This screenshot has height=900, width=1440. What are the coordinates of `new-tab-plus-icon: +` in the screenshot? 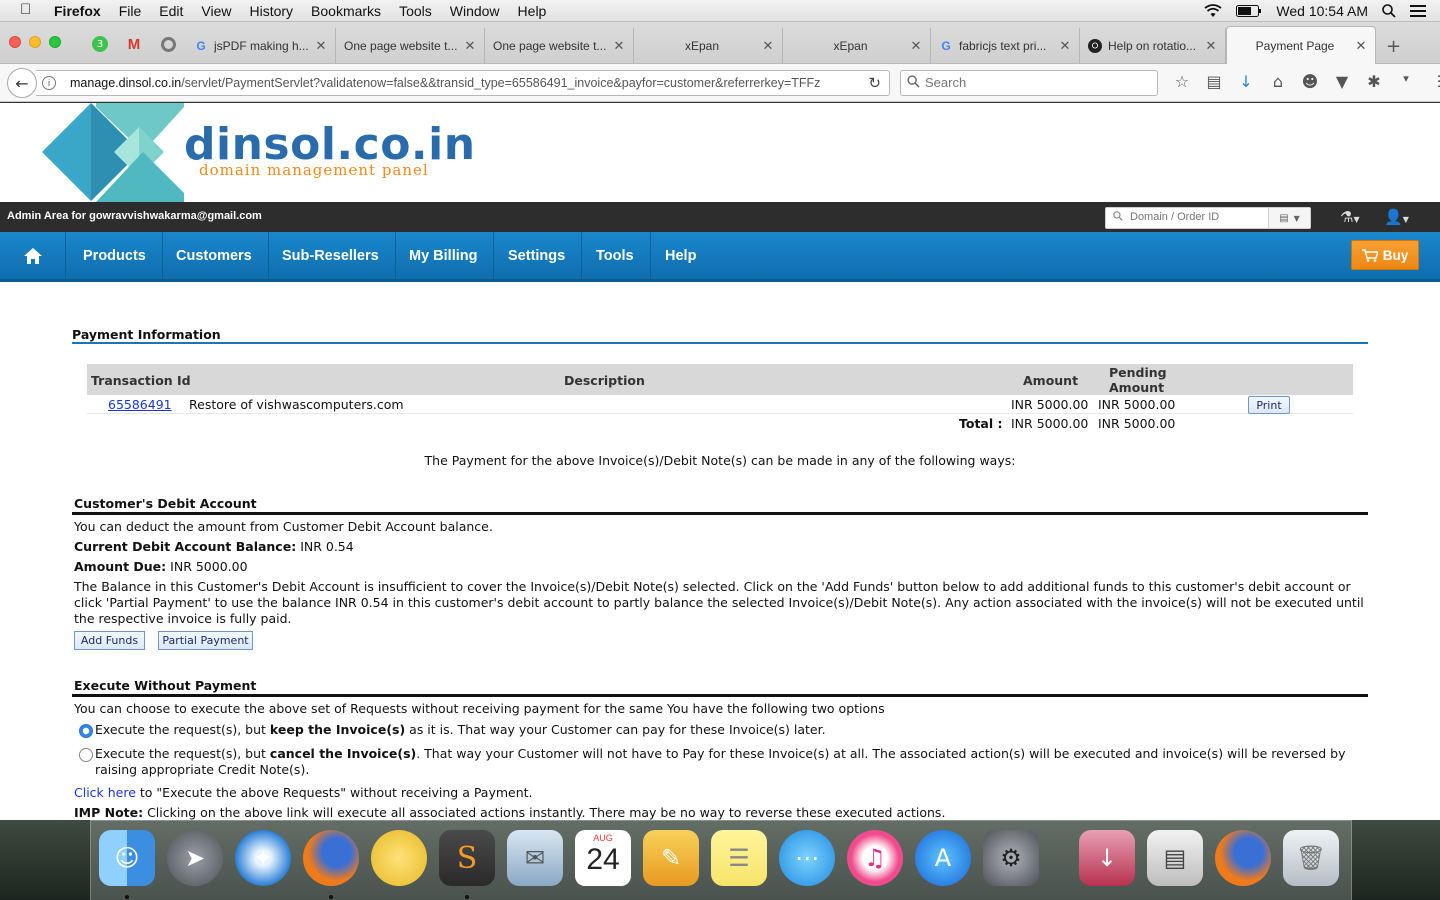 It's located at (1393, 46).